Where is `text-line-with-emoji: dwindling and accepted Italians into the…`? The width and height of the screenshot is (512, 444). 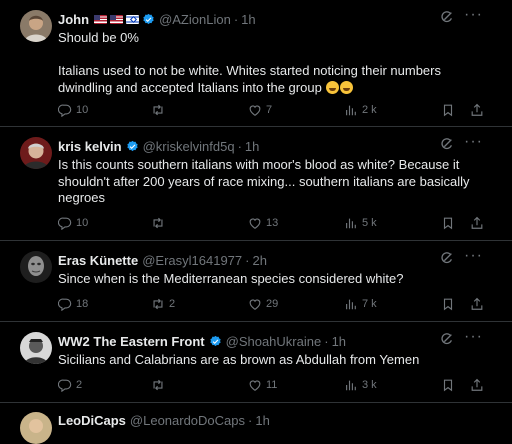
text-line-with-emoji: dwindling and accepted Italians into the… is located at coordinates (274, 88).